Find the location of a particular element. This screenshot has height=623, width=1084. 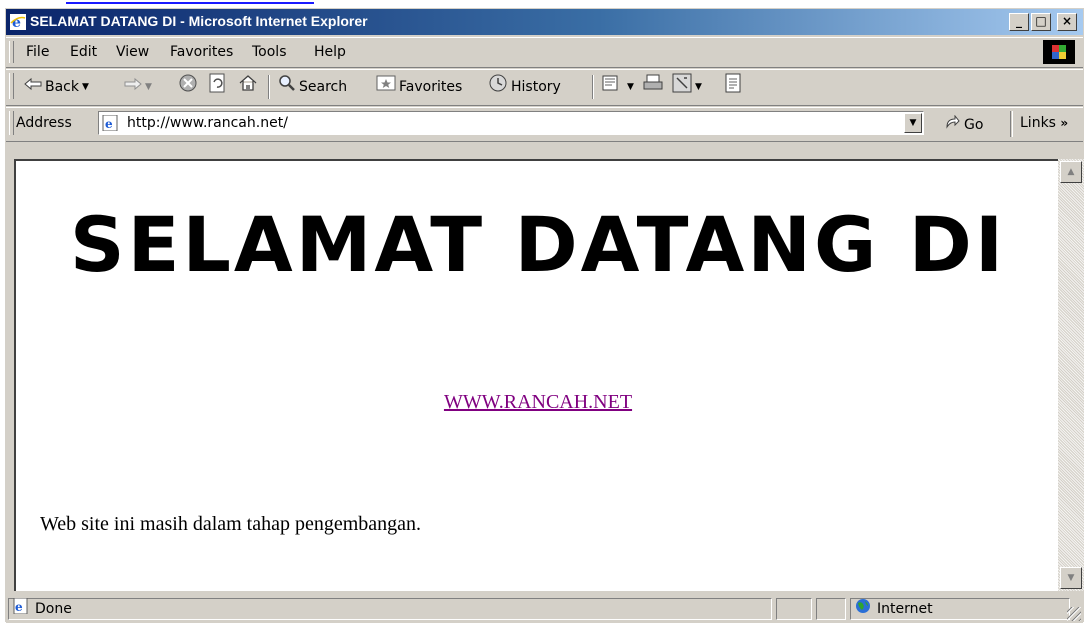

standard-toolbar: Back ▼ ▼ Search Favorites History ▼ ▼ is located at coordinates (544, 87).